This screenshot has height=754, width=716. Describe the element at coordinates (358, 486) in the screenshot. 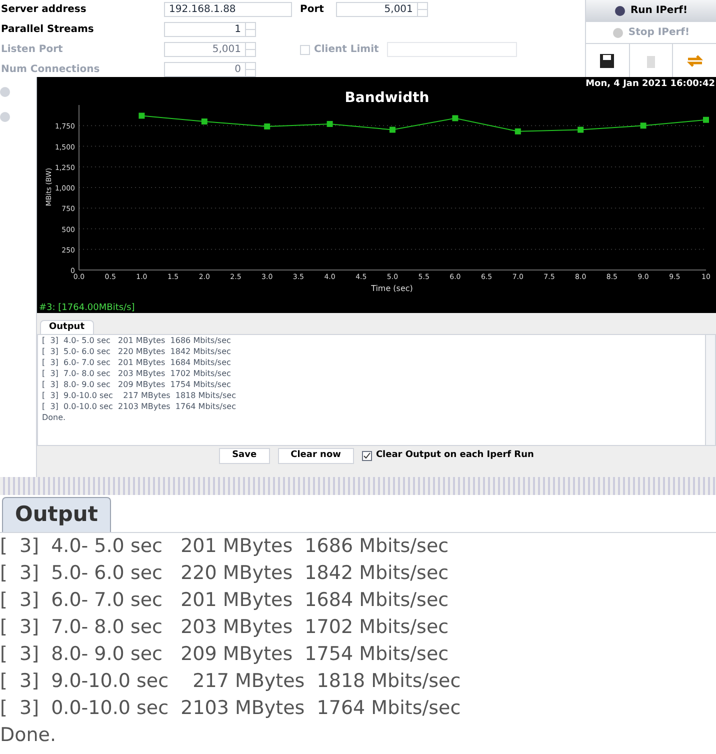

I see `splitter-bar` at that location.